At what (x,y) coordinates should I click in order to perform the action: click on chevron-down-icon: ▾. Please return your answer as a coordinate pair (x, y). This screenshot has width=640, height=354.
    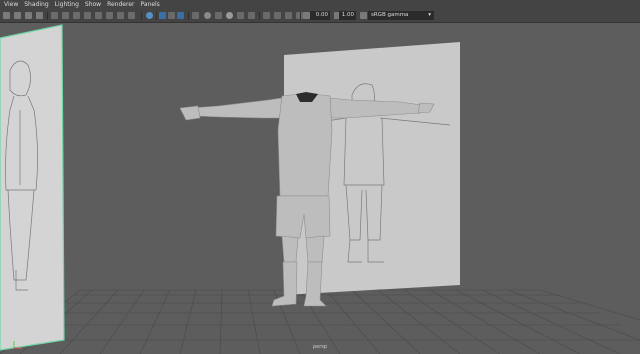
    Looking at the image, I should click on (429, 15).